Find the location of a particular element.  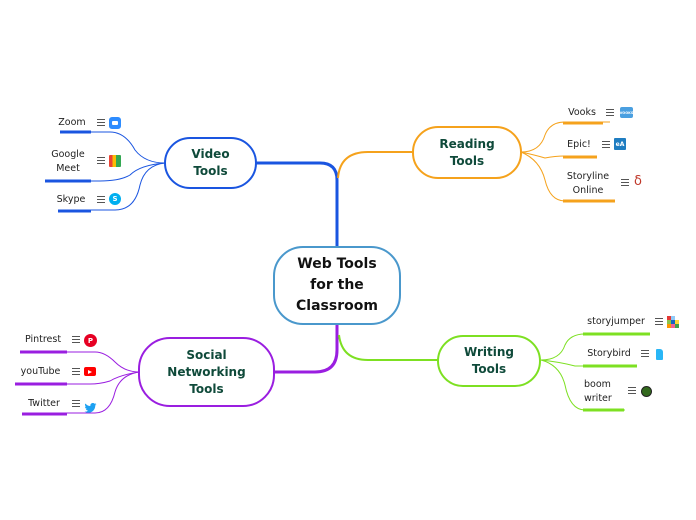

topic-writing-tools: Writing Tools is located at coordinates (489, 361).